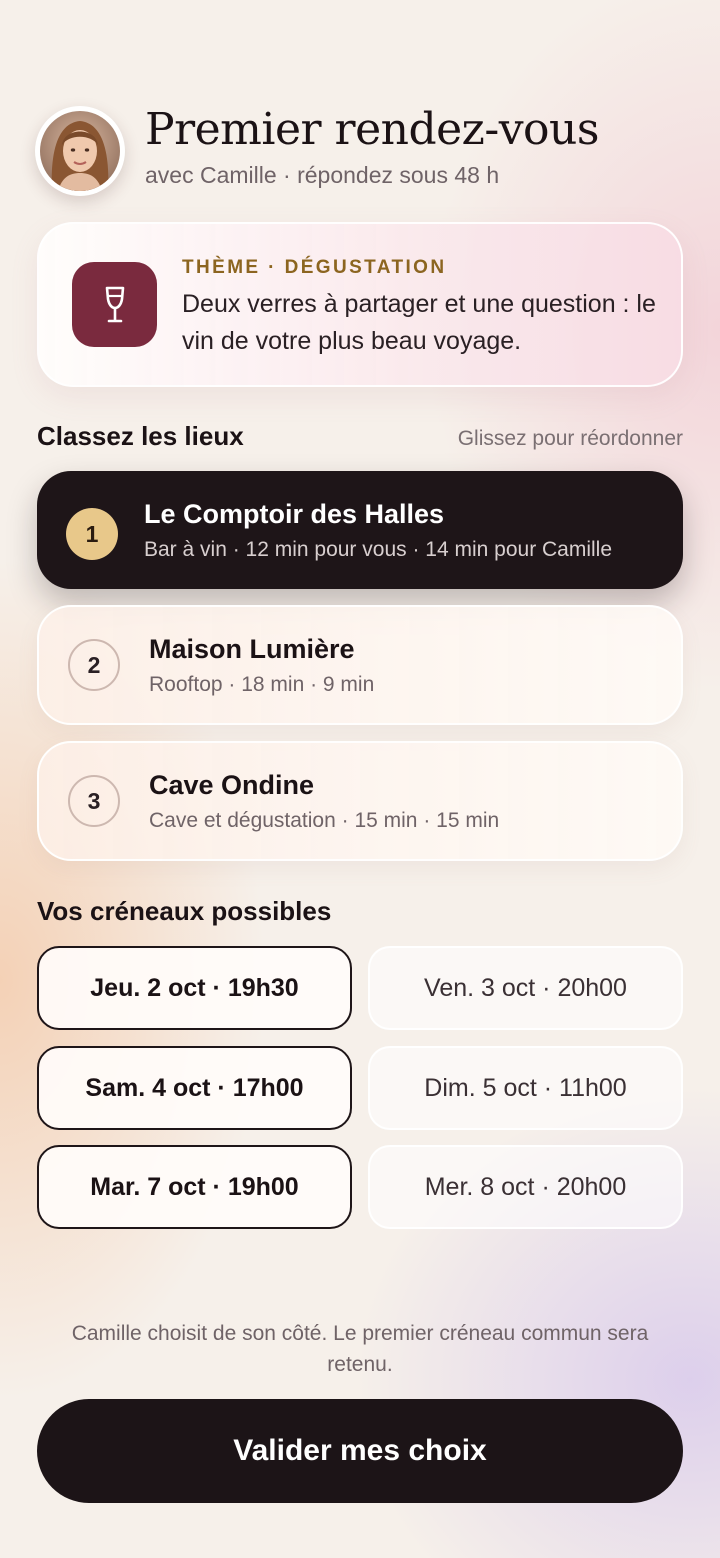  Describe the element at coordinates (94, 665) in the screenshot. I see `rank-badge: 2` at that location.